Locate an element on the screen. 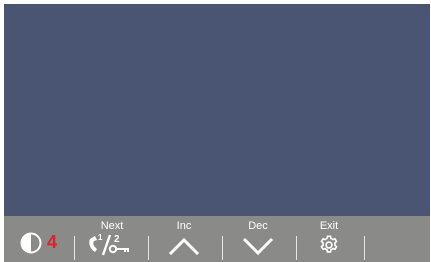 The width and height of the screenshot is (431, 262). exit-label: Exit is located at coordinates (329, 226).